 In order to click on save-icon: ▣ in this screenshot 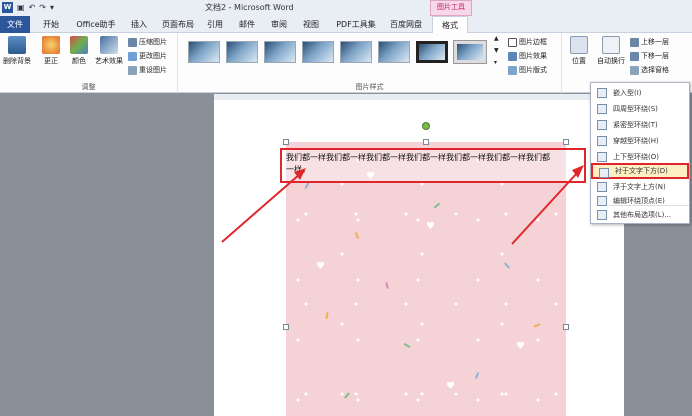, I will do `click(21, 7)`.